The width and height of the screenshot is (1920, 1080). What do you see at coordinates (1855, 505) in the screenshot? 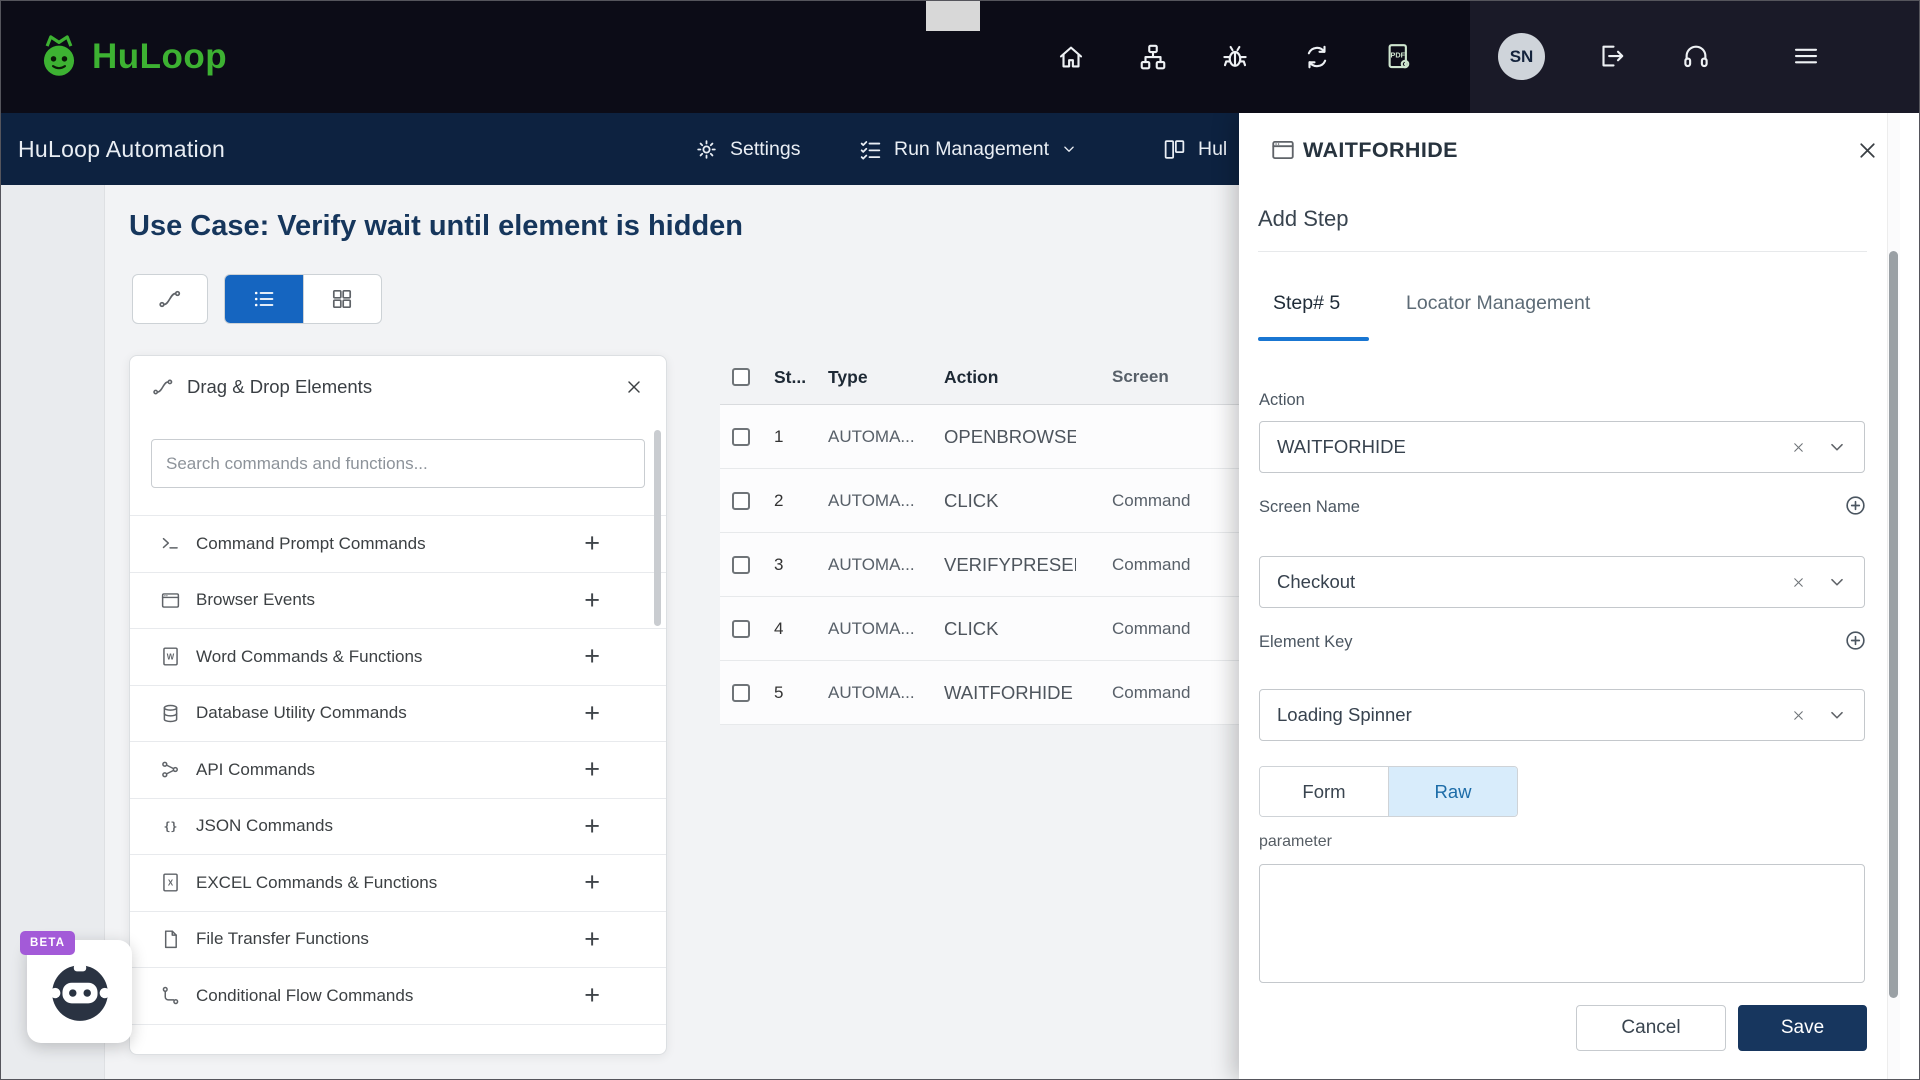
I see `add-screen-icon` at bounding box center [1855, 505].